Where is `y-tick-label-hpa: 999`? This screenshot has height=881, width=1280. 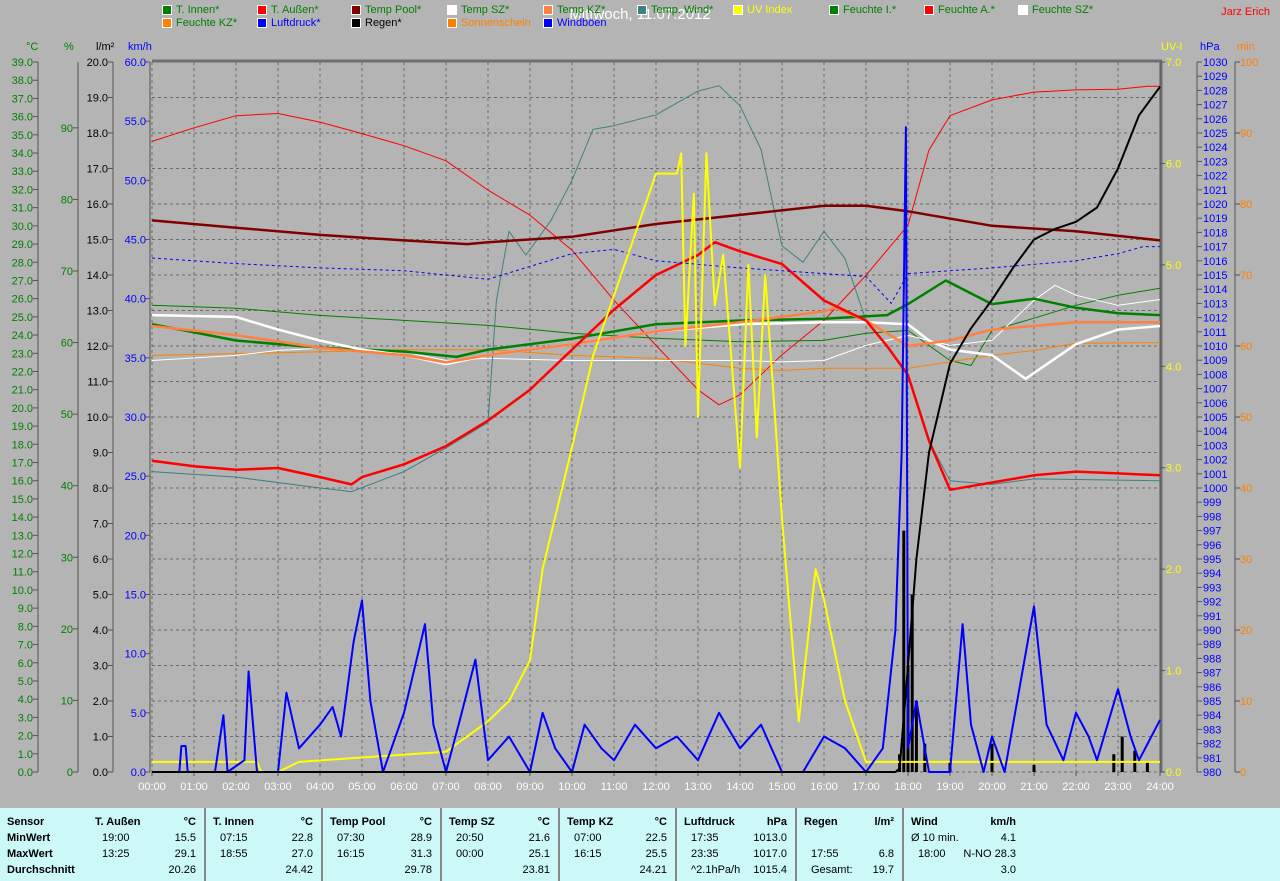 y-tick-label-hpa: 999 is located at coordinates (1212, 503).